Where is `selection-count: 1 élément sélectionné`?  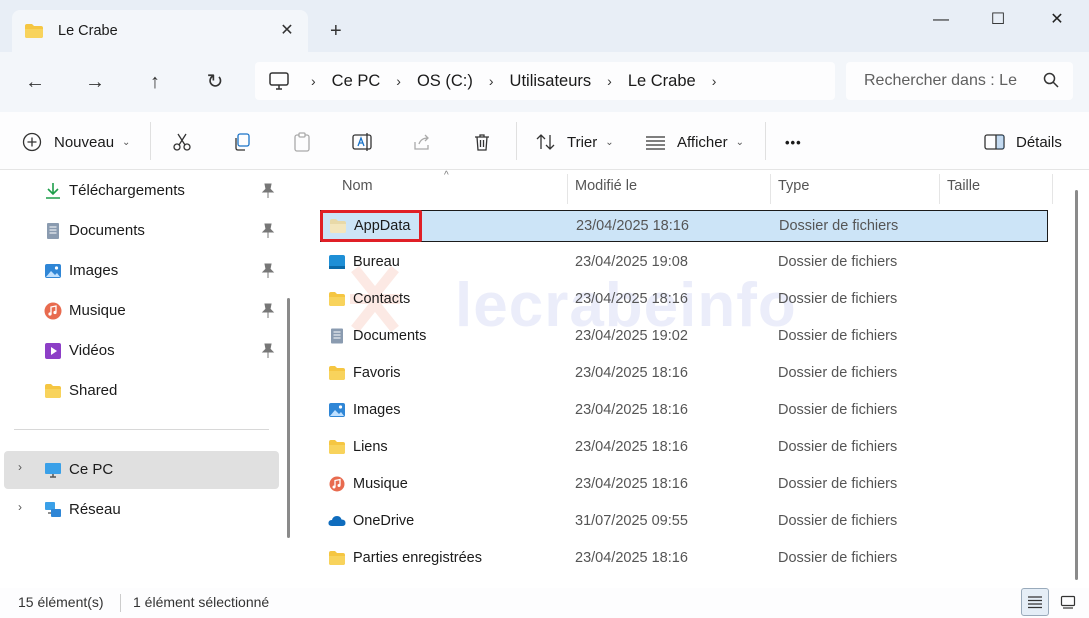
selection-count: 1 élément sélectionné is located at coordinates (201, 602).